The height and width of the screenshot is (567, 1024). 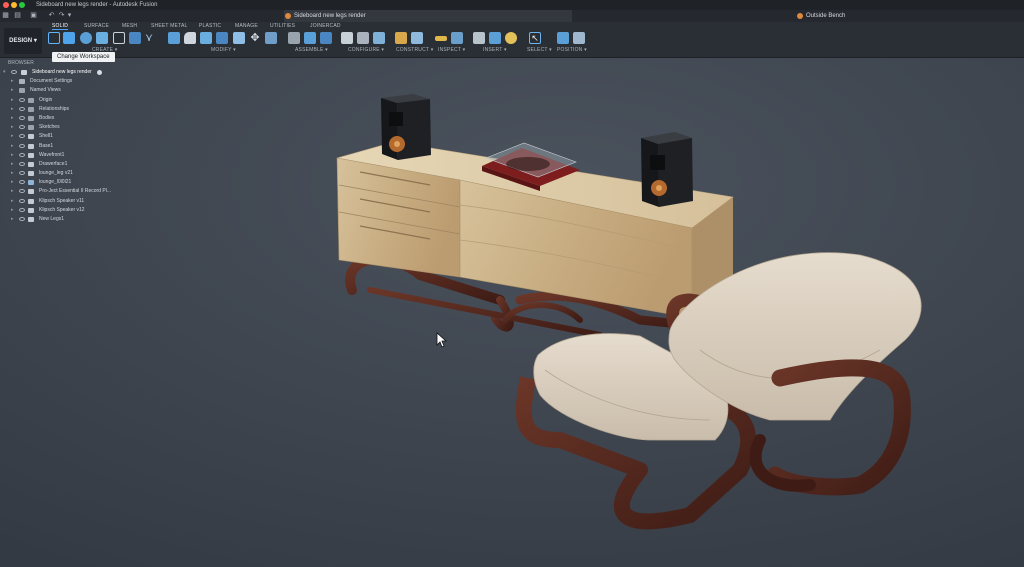 What do you see at coordinates (326, 38) in the screenshot?
I see `as-built-joint-icon` at bounding box center [326, 38].